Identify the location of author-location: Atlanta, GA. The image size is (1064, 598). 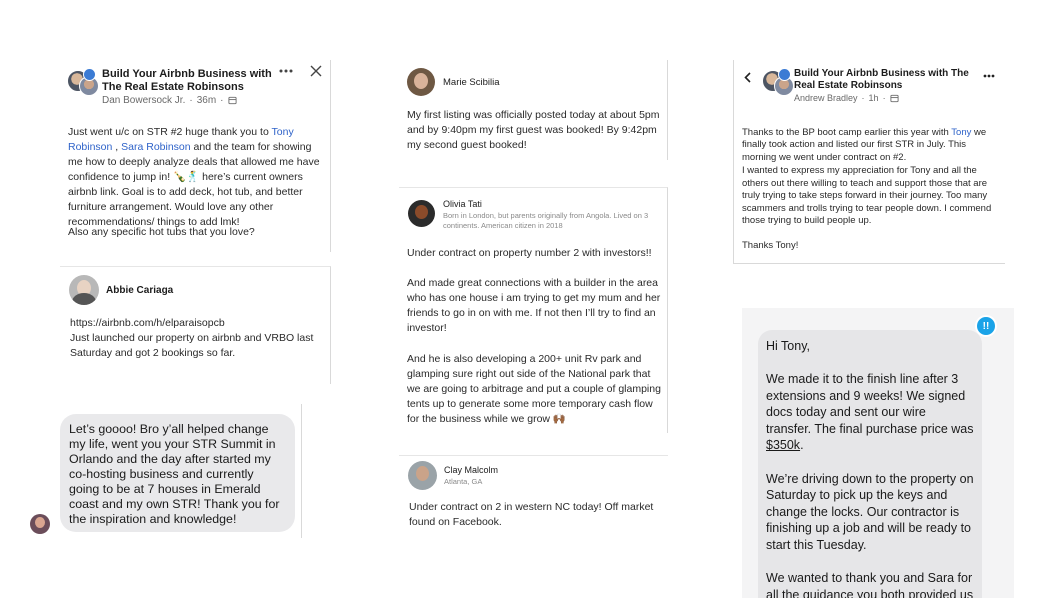
(463, 481).